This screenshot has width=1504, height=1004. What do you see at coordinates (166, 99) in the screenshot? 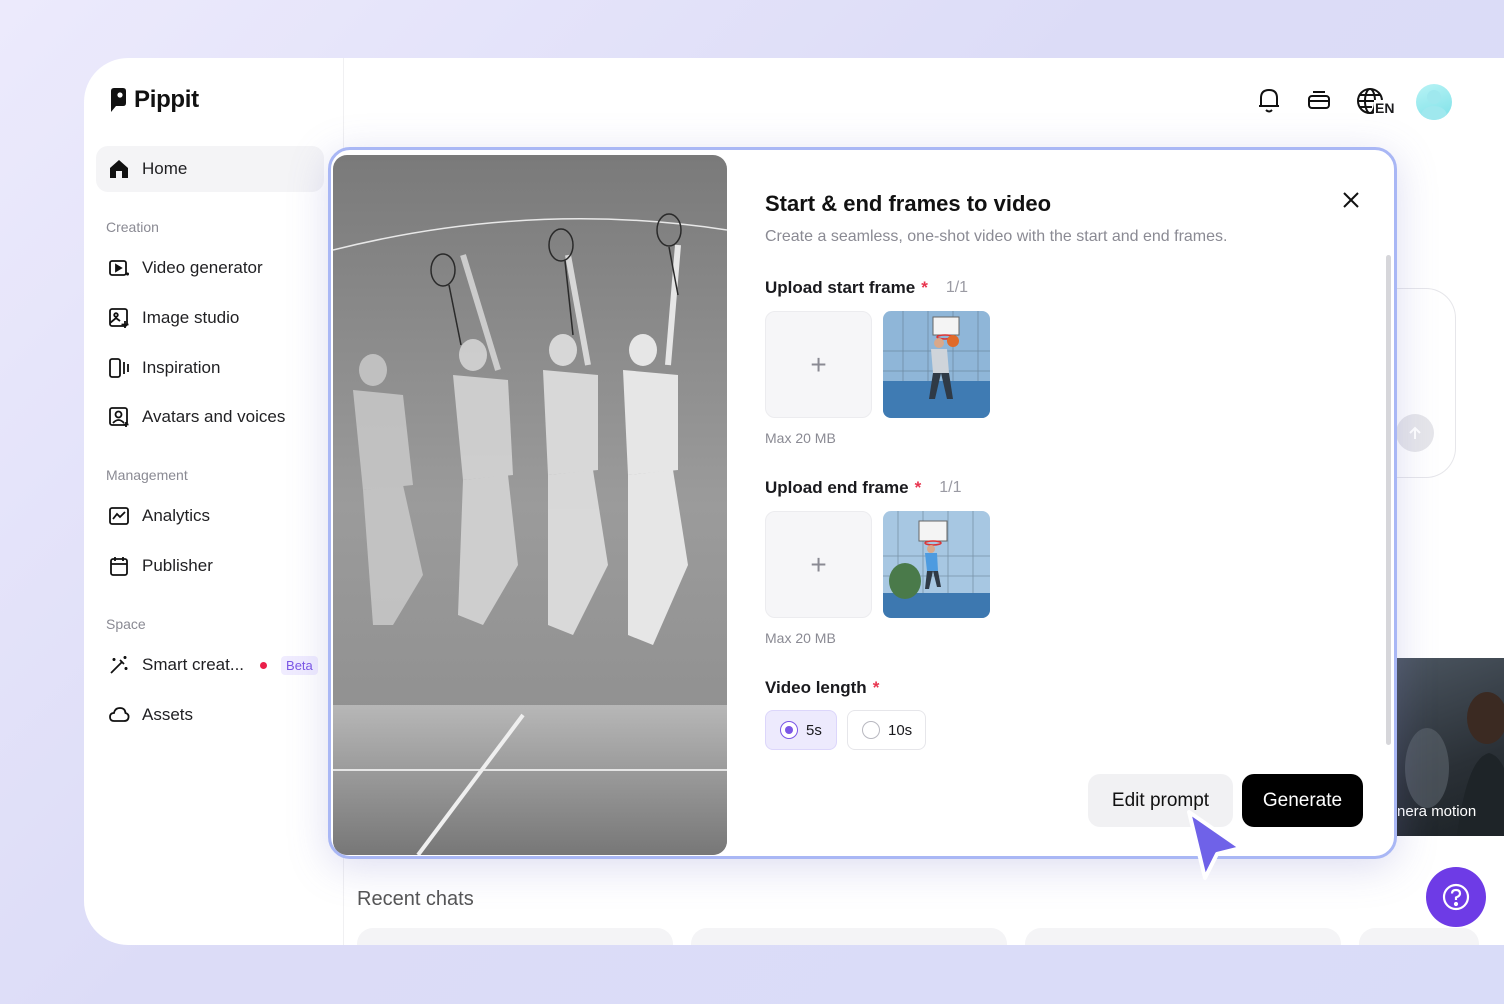
I see `logo-text: Pippit` at bounding box center [166, 99].